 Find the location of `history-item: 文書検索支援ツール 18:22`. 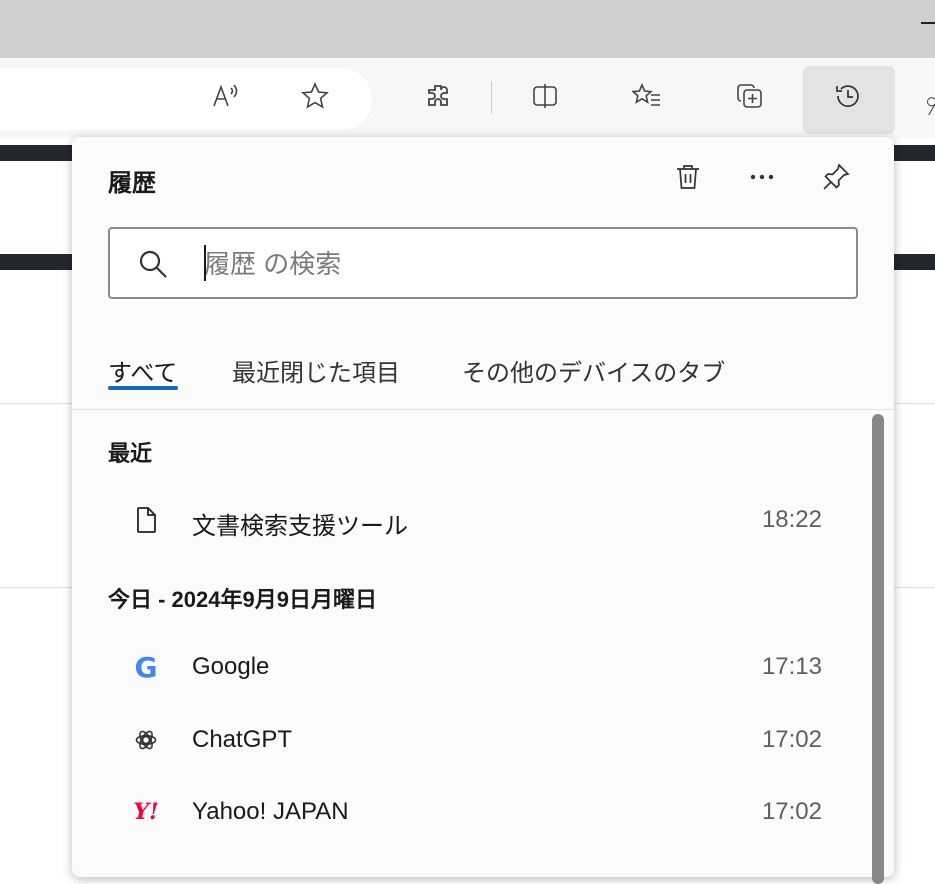

history-item: 文書検索支援ツール 18:22 is located at coordinates (467, 520).